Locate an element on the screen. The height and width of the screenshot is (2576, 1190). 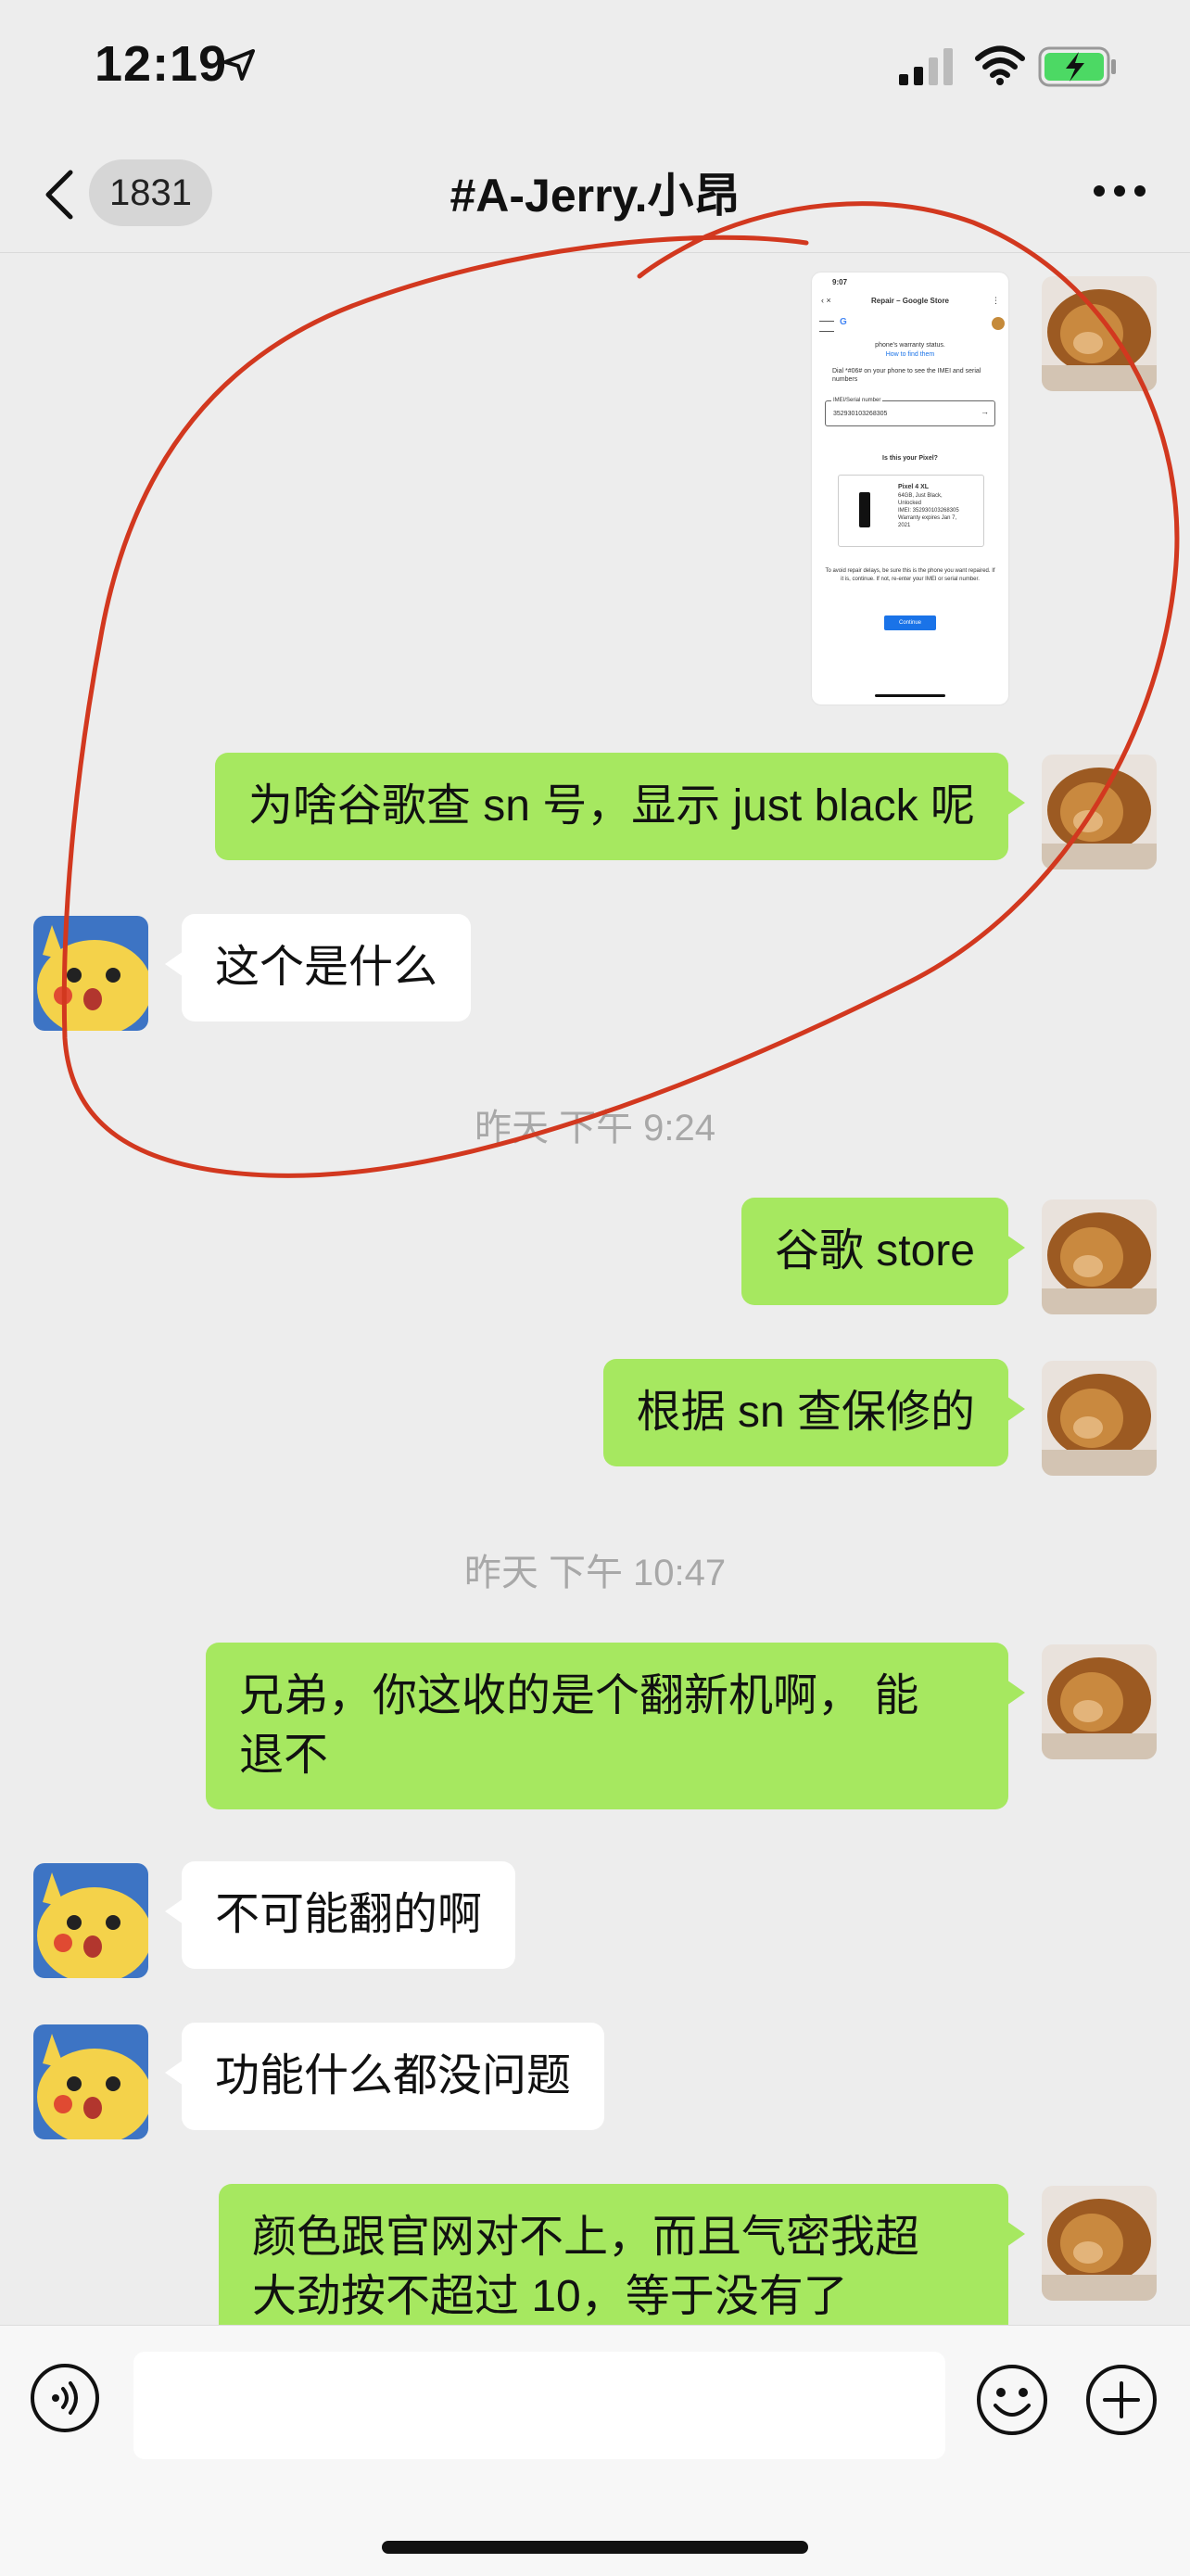
message-input is located at coordinates (539, 2405).